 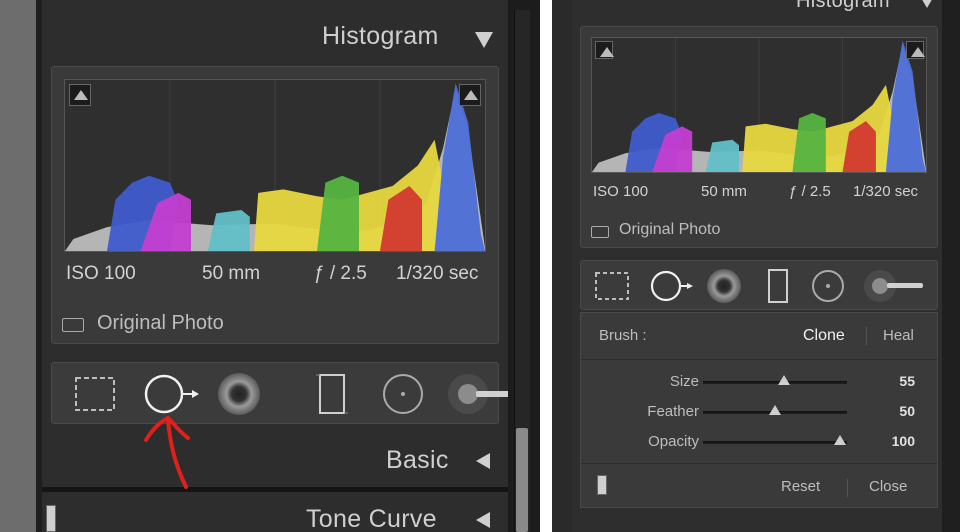 I want to click on scrollbar-thumb, so click(x=522, y=480).